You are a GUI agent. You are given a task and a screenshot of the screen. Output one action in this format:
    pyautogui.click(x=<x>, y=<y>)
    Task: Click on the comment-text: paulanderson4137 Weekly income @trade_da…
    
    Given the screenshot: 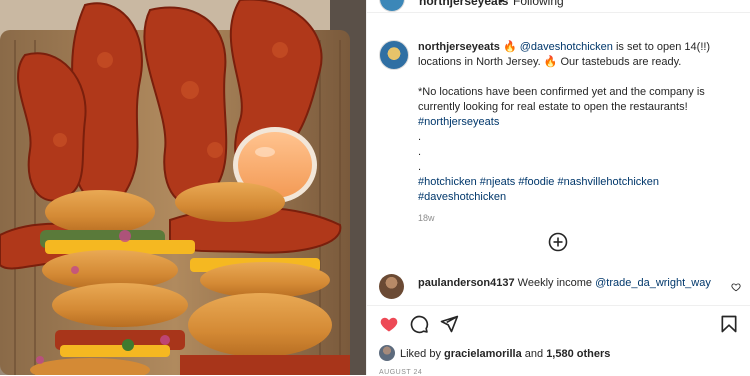 What is the action you would take?
    pyautogui.click(x=564, y=283)
    